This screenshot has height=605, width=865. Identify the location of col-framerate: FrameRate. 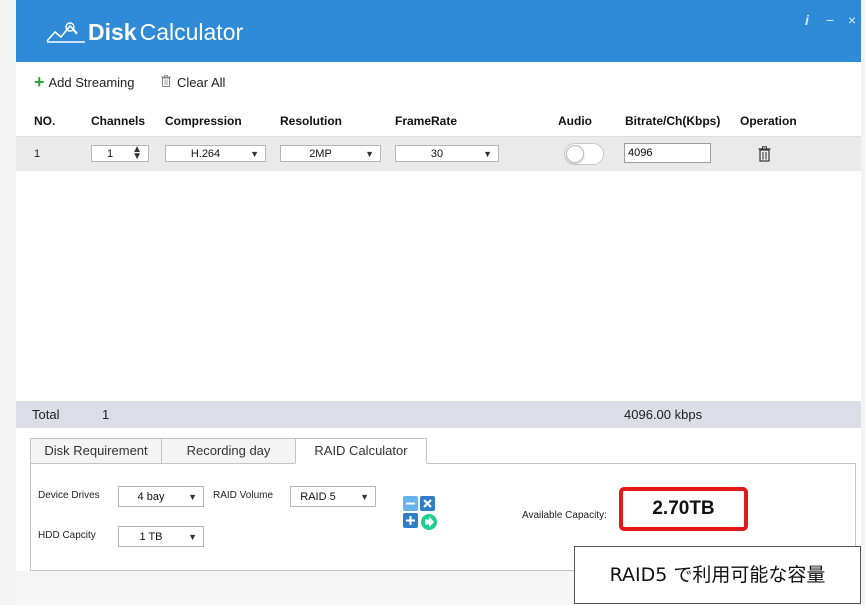
(426, 121).